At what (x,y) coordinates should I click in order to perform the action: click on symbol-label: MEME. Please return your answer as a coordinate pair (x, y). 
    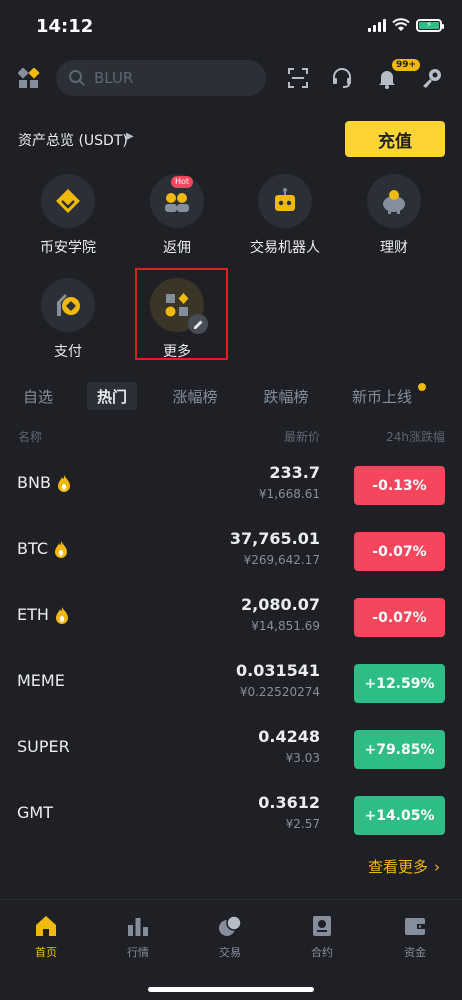
    Looking at the image, I should click on (41, 680).